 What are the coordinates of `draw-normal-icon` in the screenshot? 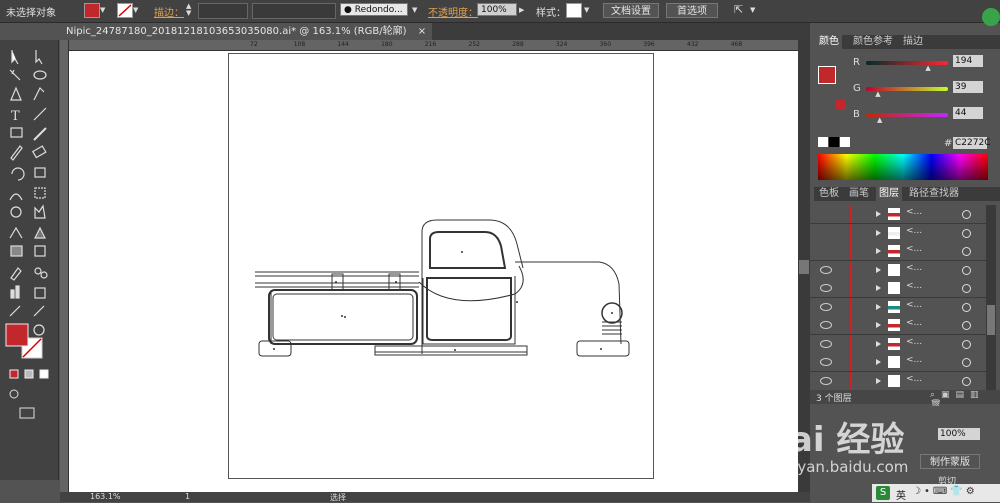 It's located at (14, 394).